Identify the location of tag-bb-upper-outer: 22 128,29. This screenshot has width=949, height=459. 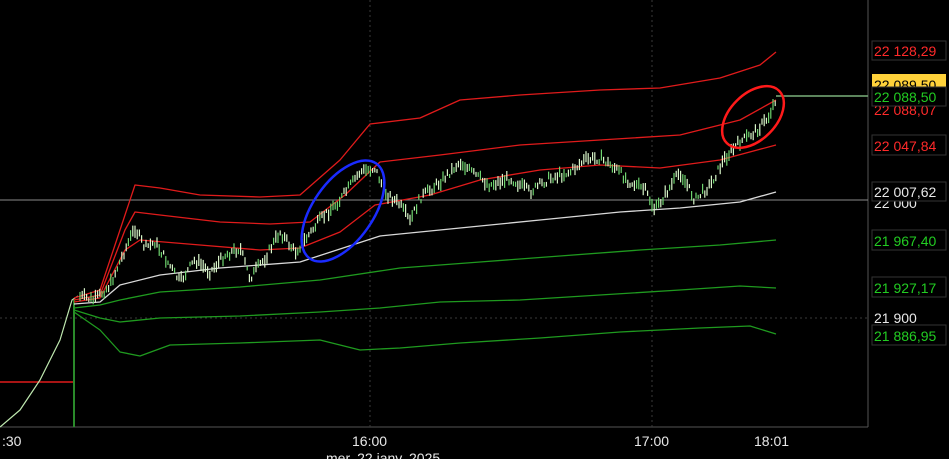
(905, 51).